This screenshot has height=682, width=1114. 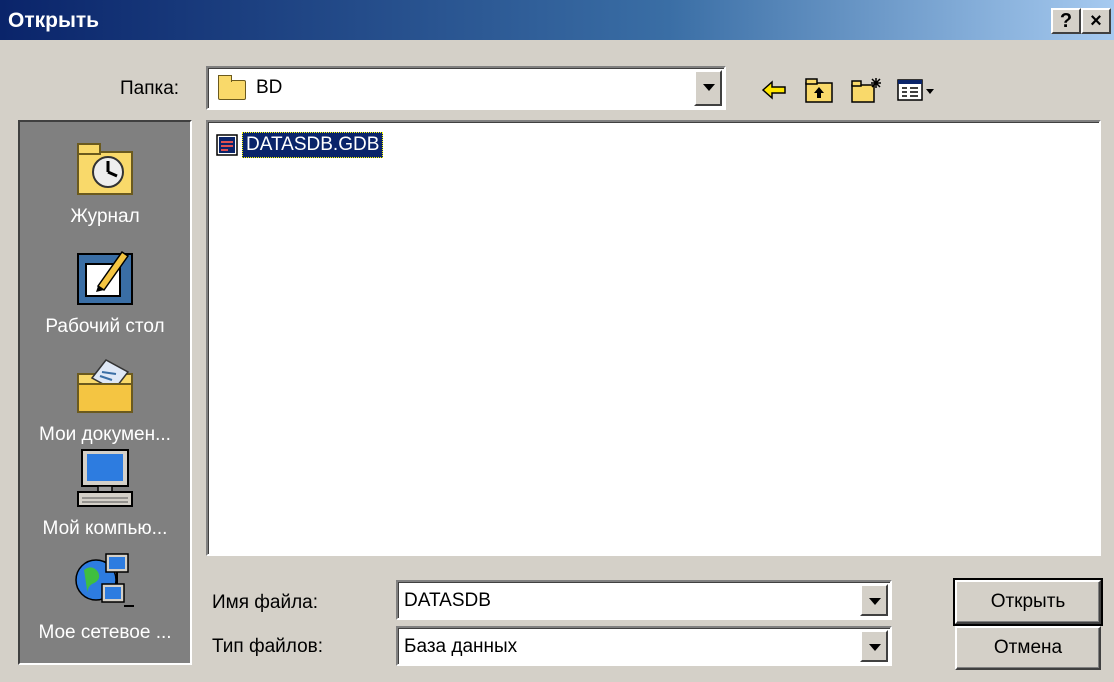 I want to click on filename-label: Имя файла:, so click(x=265, y=602).